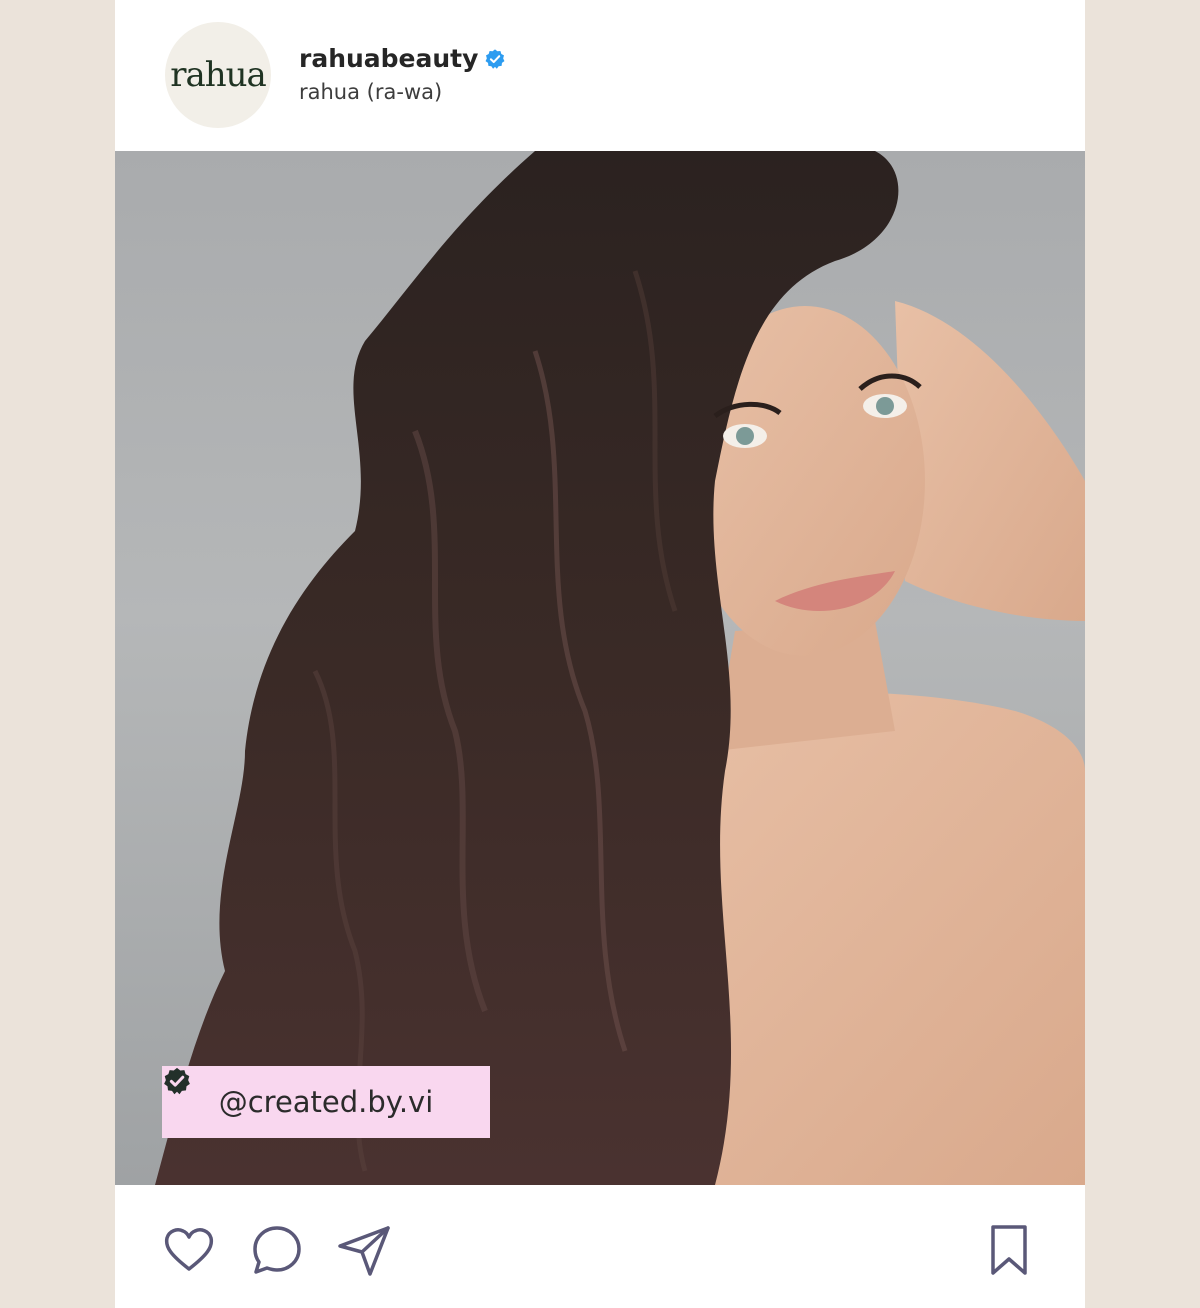 The image size is (1200, 1308). I want to click on heart-icon, so click(189, 1249).